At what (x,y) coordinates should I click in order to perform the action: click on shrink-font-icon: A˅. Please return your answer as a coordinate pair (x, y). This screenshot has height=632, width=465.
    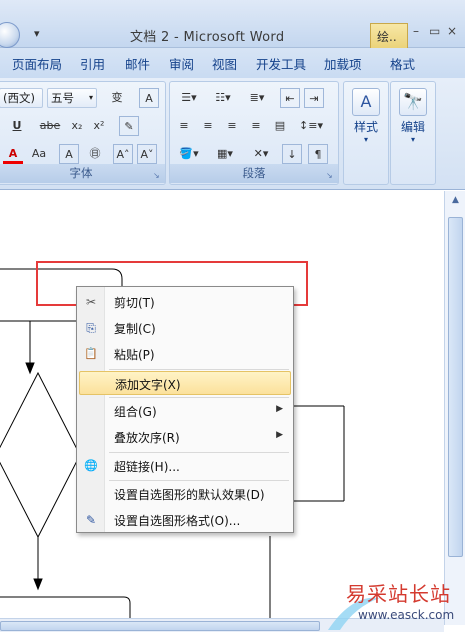
    Looking at the image, I should click on (147, 154).